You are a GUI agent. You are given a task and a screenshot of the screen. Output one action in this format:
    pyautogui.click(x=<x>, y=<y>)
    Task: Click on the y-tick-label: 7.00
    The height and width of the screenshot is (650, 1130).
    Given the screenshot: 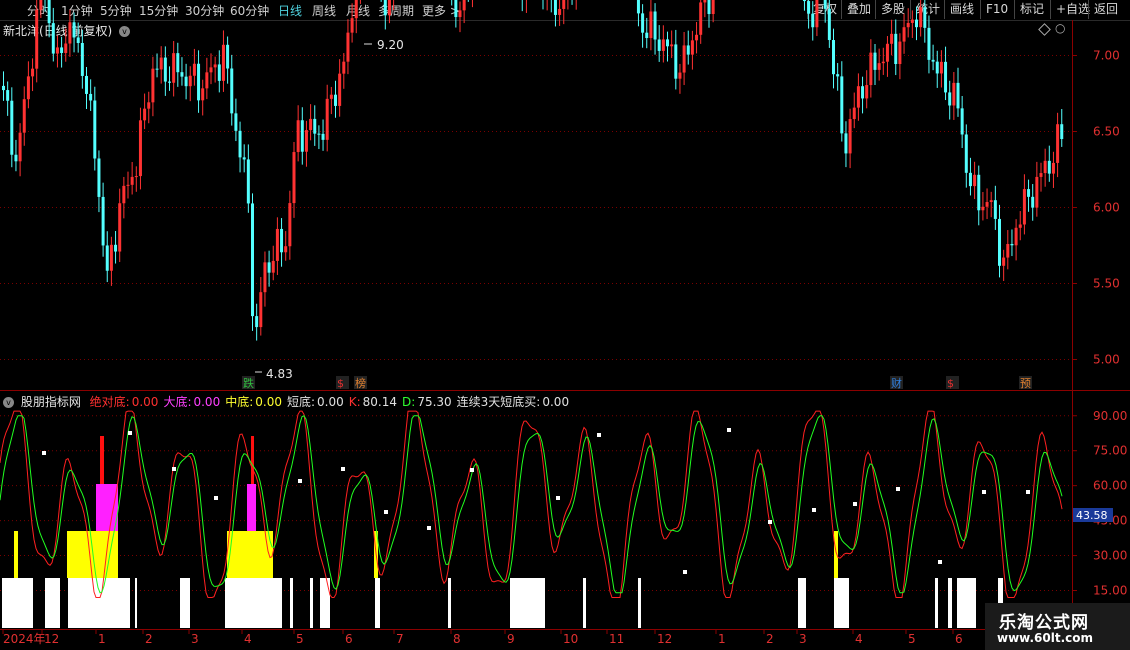 What is the action you would take?
    pyautogui.click(x=1106, y=56)
    